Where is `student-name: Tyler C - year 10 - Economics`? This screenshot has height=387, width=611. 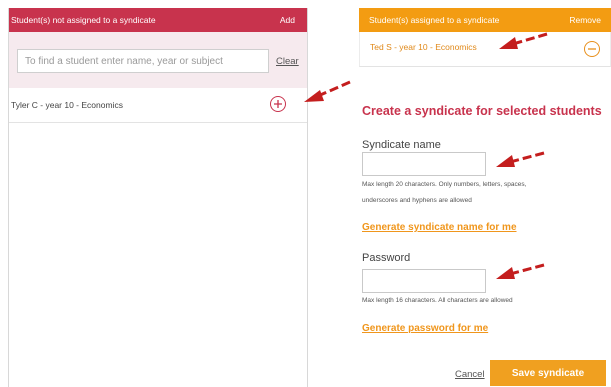 student-name: Tyler C - year 10 - Economics is located at coordinates (67, 105).